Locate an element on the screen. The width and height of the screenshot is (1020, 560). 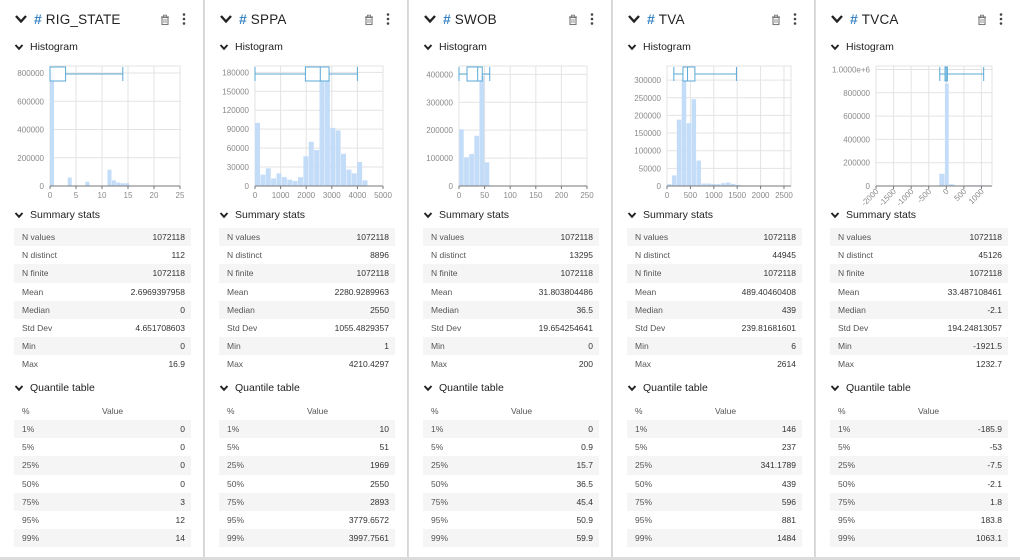
stat-label: Median is located at coordinates (241, 309).